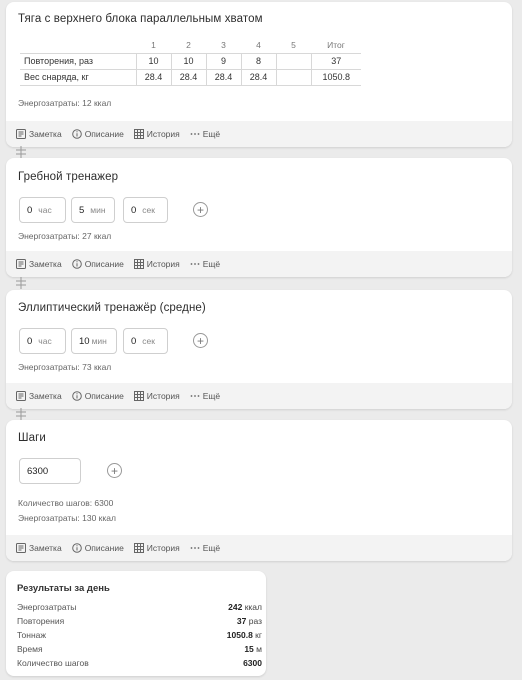 The width and height of the screenshot is (522, 680). Describe the element at coordinates (65, 103) in the screenshot. I see `energy-text: Энергозатраты: 12 ккал` at that location.